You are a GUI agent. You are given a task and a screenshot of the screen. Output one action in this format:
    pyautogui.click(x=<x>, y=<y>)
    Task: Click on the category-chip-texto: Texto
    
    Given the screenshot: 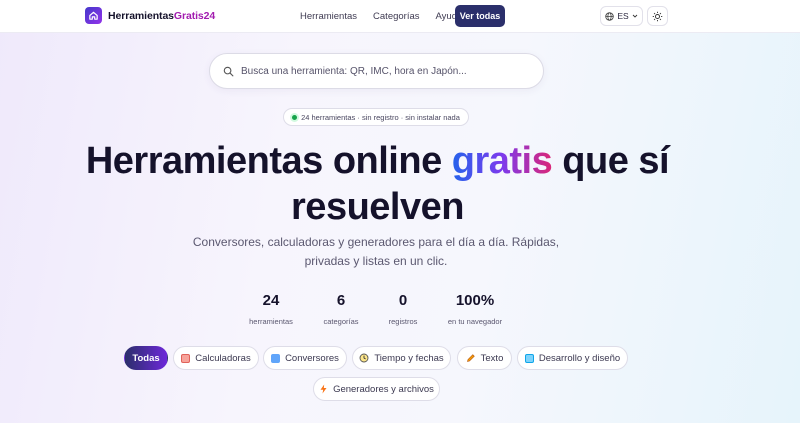 What is the action you would take?
    pyautogui.click(x=484, y=358)
    